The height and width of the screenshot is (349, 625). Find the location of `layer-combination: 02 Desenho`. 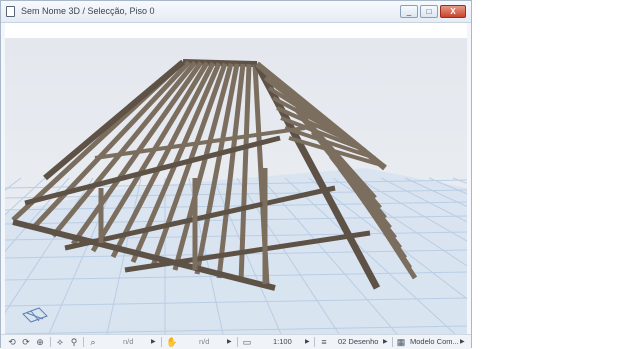

layer-combination: 02 Desenho is located at coordinates (358, 342).